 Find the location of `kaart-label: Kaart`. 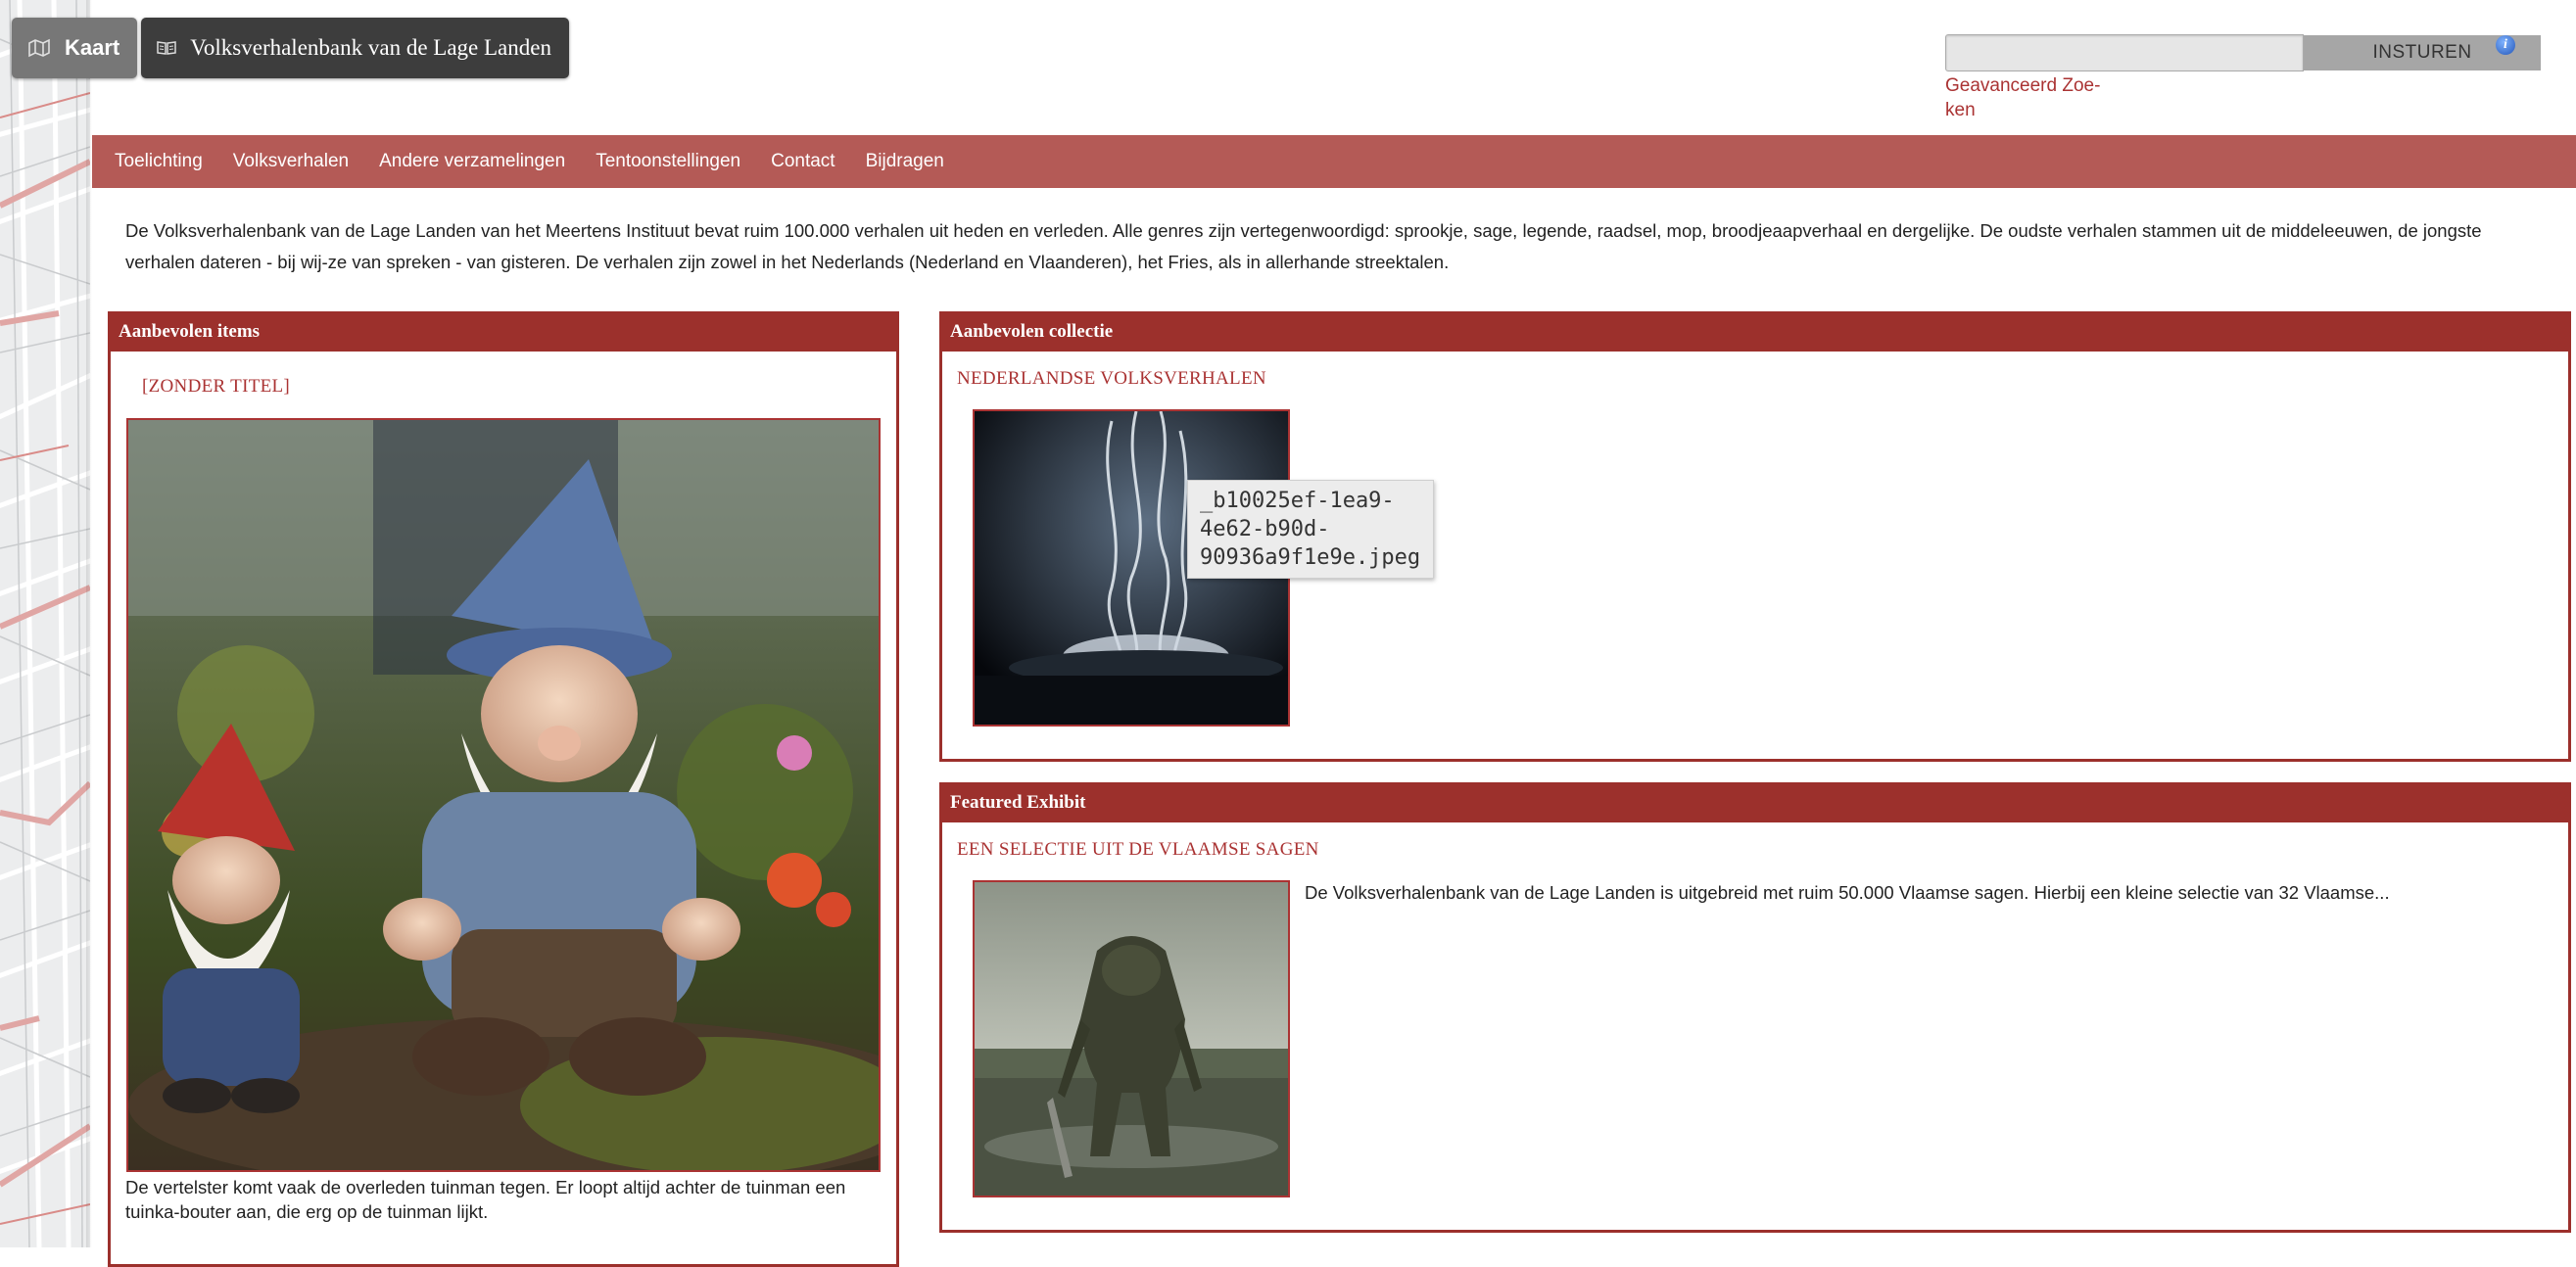

kaart-label: Kaart is located at coordinates (92, 47).